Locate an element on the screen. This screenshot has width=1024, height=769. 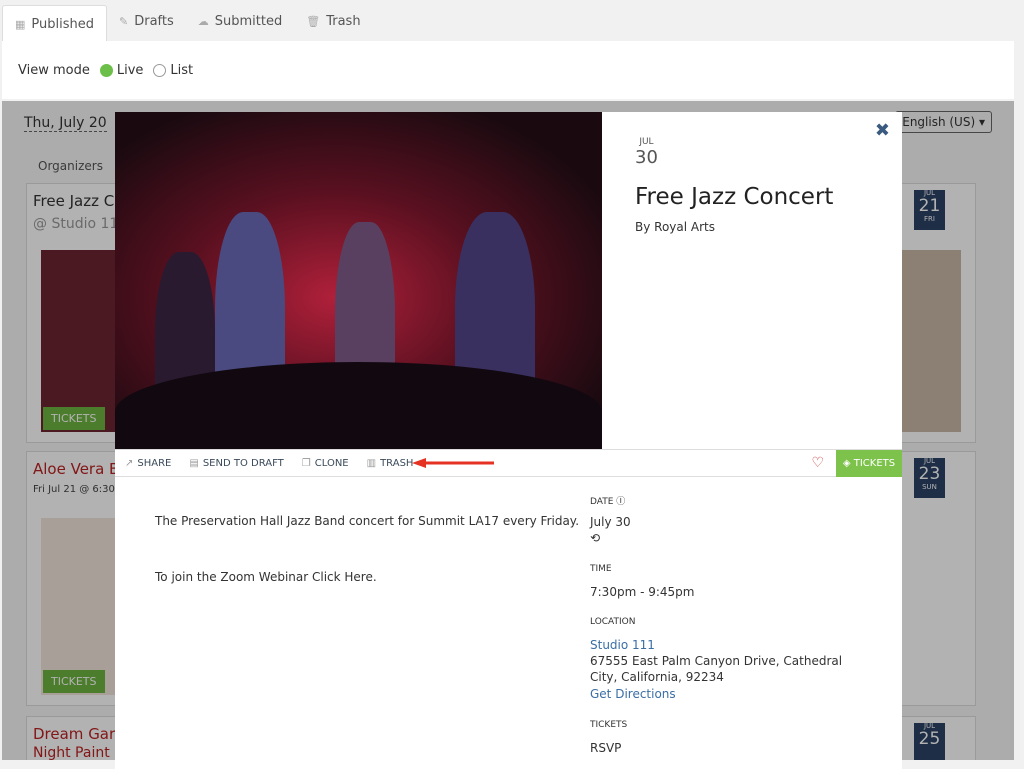
date-label: DATE ⓘ is located at coordinates (608, 502).